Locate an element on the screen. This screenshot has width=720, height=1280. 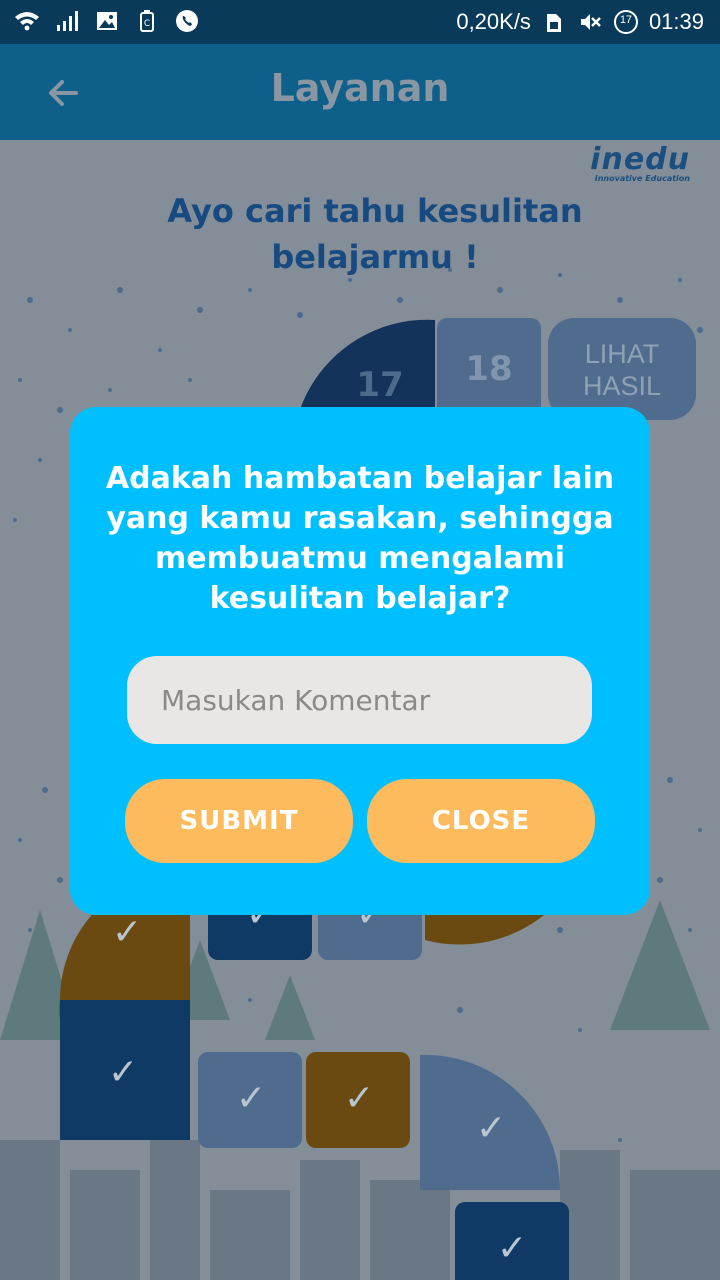
wifi-icon is located at coordinates (27, 21).